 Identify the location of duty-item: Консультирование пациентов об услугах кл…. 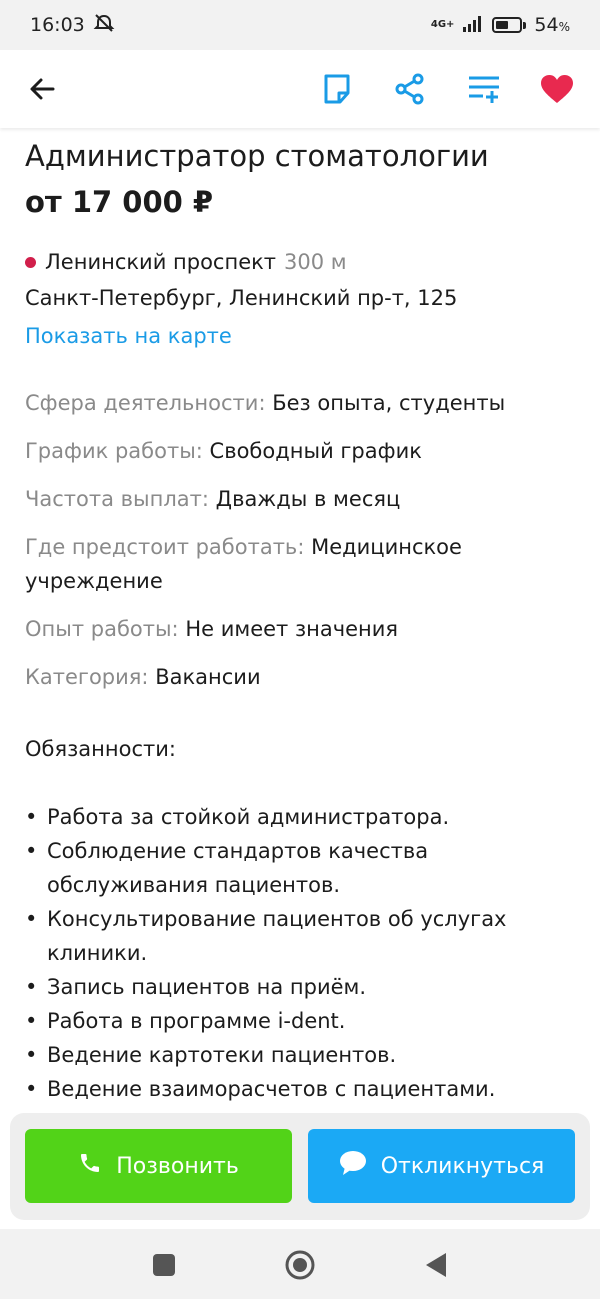
(305, 936).